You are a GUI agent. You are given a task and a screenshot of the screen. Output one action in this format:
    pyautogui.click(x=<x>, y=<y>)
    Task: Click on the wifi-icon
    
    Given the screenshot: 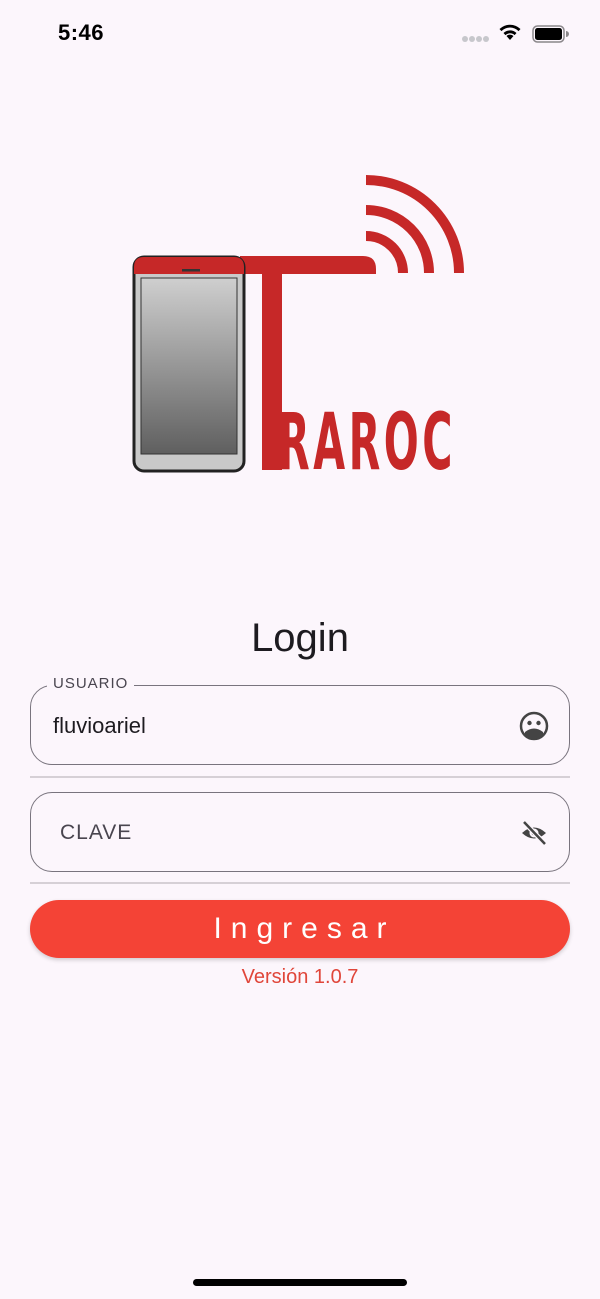 What is the action you would take?
    pyautogui.click(x=510, y=32)
    